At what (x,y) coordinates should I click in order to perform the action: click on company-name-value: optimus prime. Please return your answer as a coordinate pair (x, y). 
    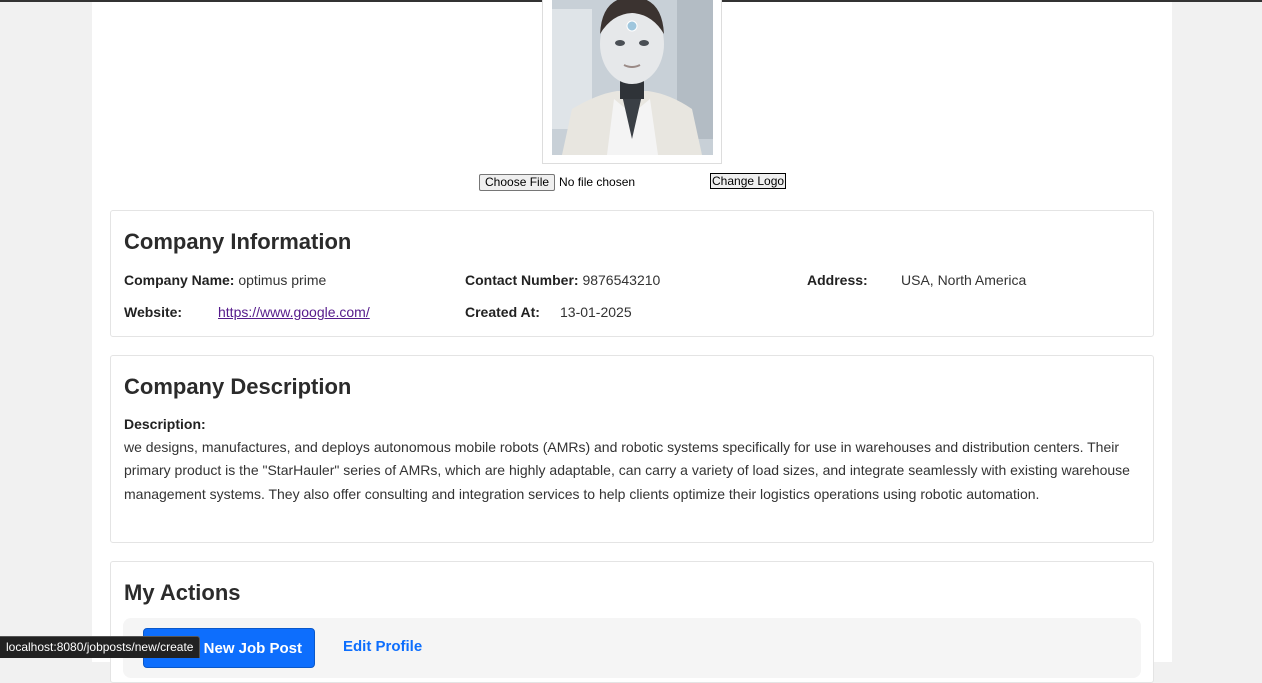
    Looking at the image, I should click on (282, 280).